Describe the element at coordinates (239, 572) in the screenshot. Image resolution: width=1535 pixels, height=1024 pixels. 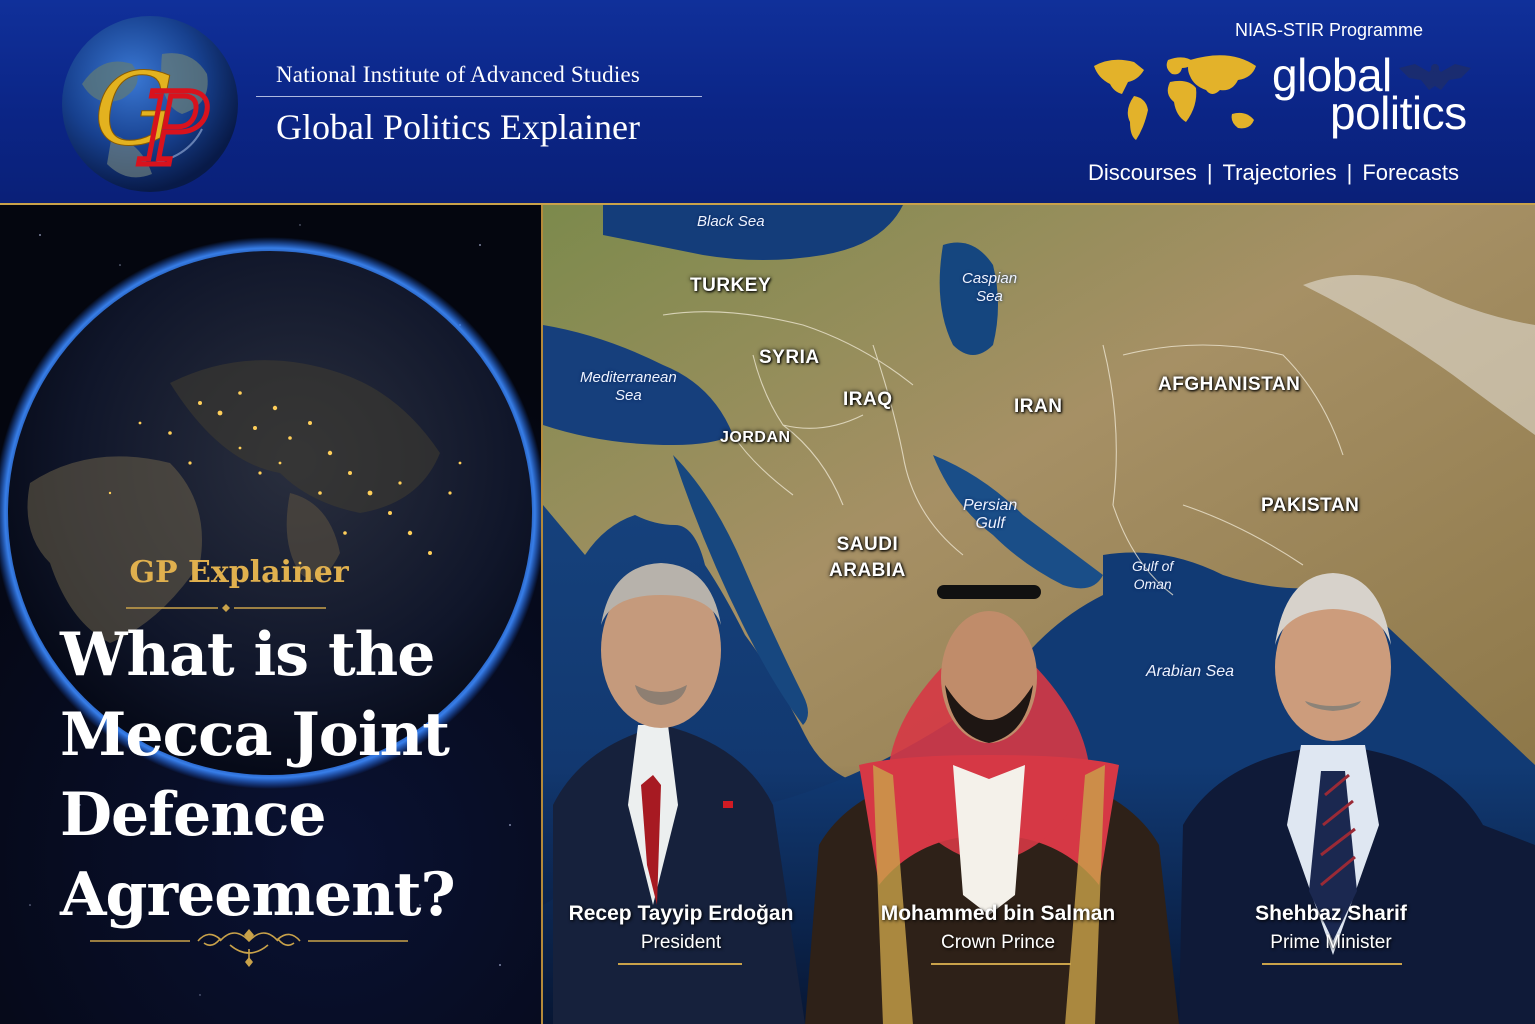
I see `explainer-kicker: GP Explainer` at that location.